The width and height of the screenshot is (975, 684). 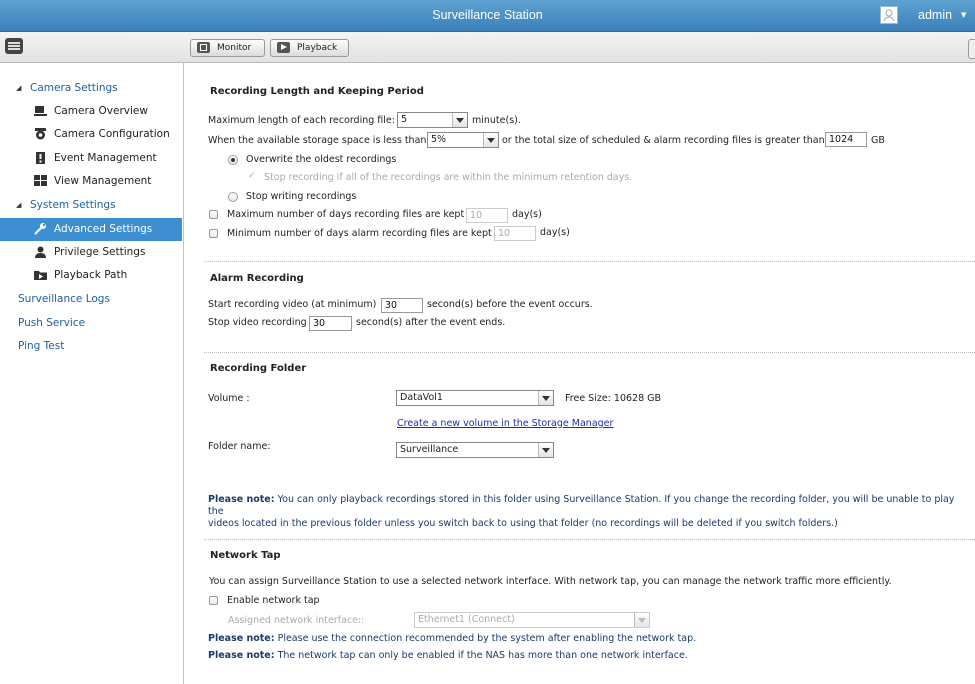 I want to click on max-days-unit: day(s), so click(x=527, y=214).